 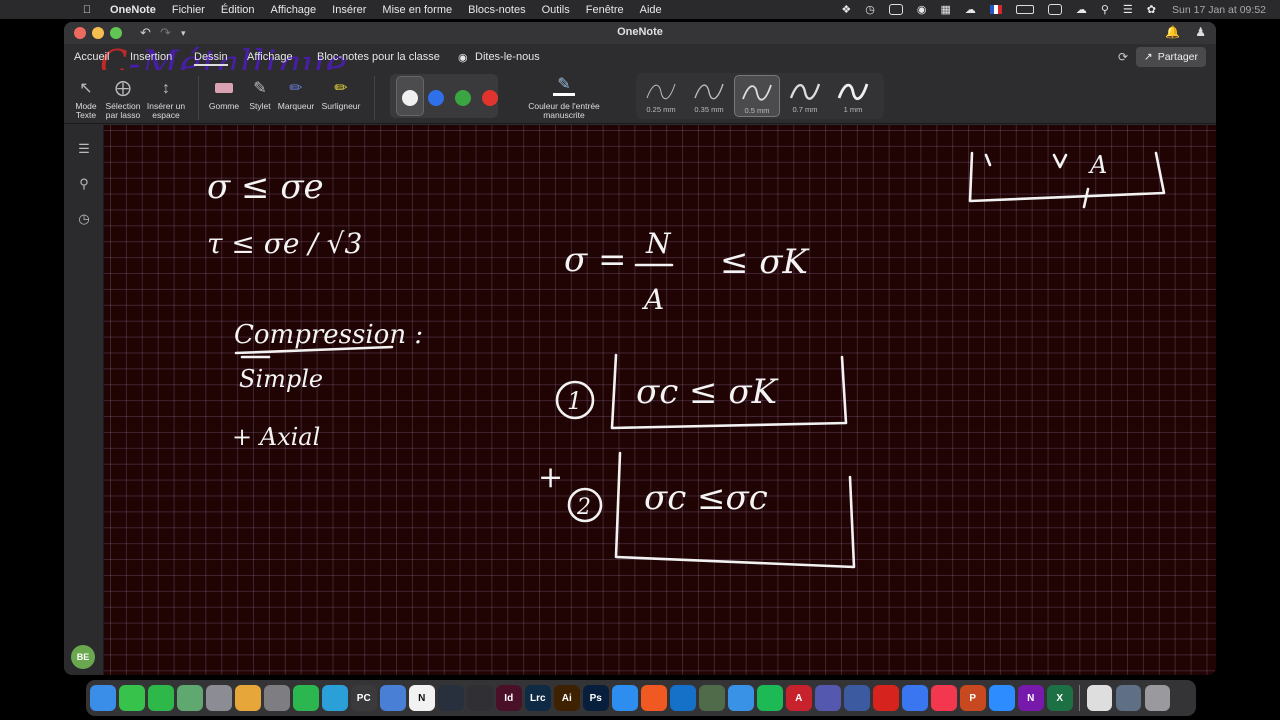 What do you see at coordinates (709, 96) in the screenshot?
I see `thickness-035-button: 0.35 mm` at bounding box center [709, 96].